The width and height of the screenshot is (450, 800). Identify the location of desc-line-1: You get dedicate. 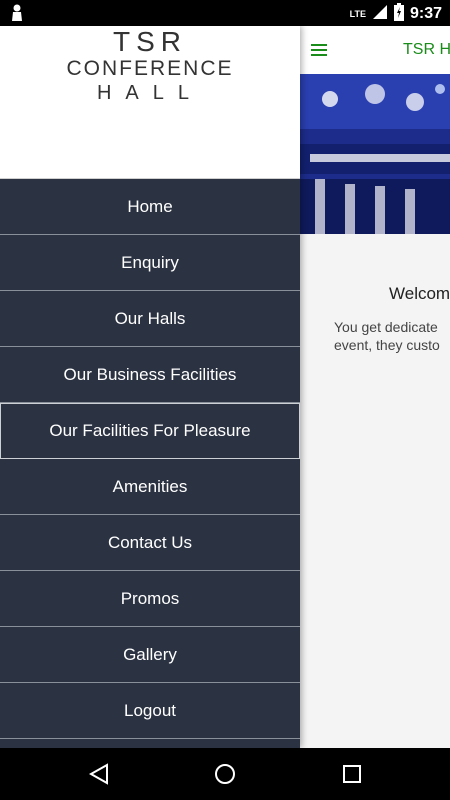
(386, 327).